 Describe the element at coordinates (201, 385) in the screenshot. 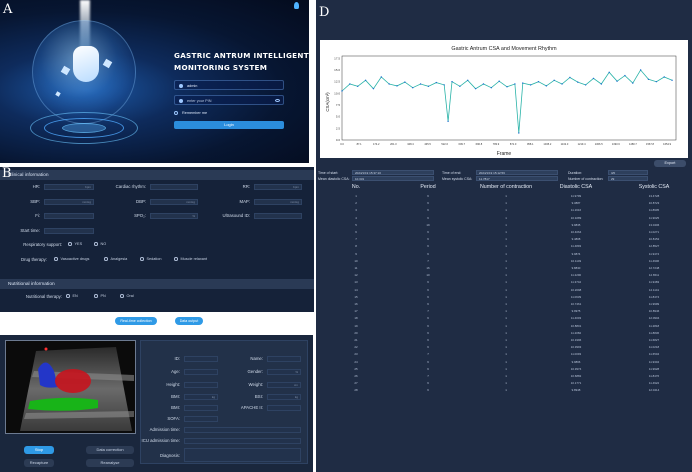

I see `height-input` at that location.